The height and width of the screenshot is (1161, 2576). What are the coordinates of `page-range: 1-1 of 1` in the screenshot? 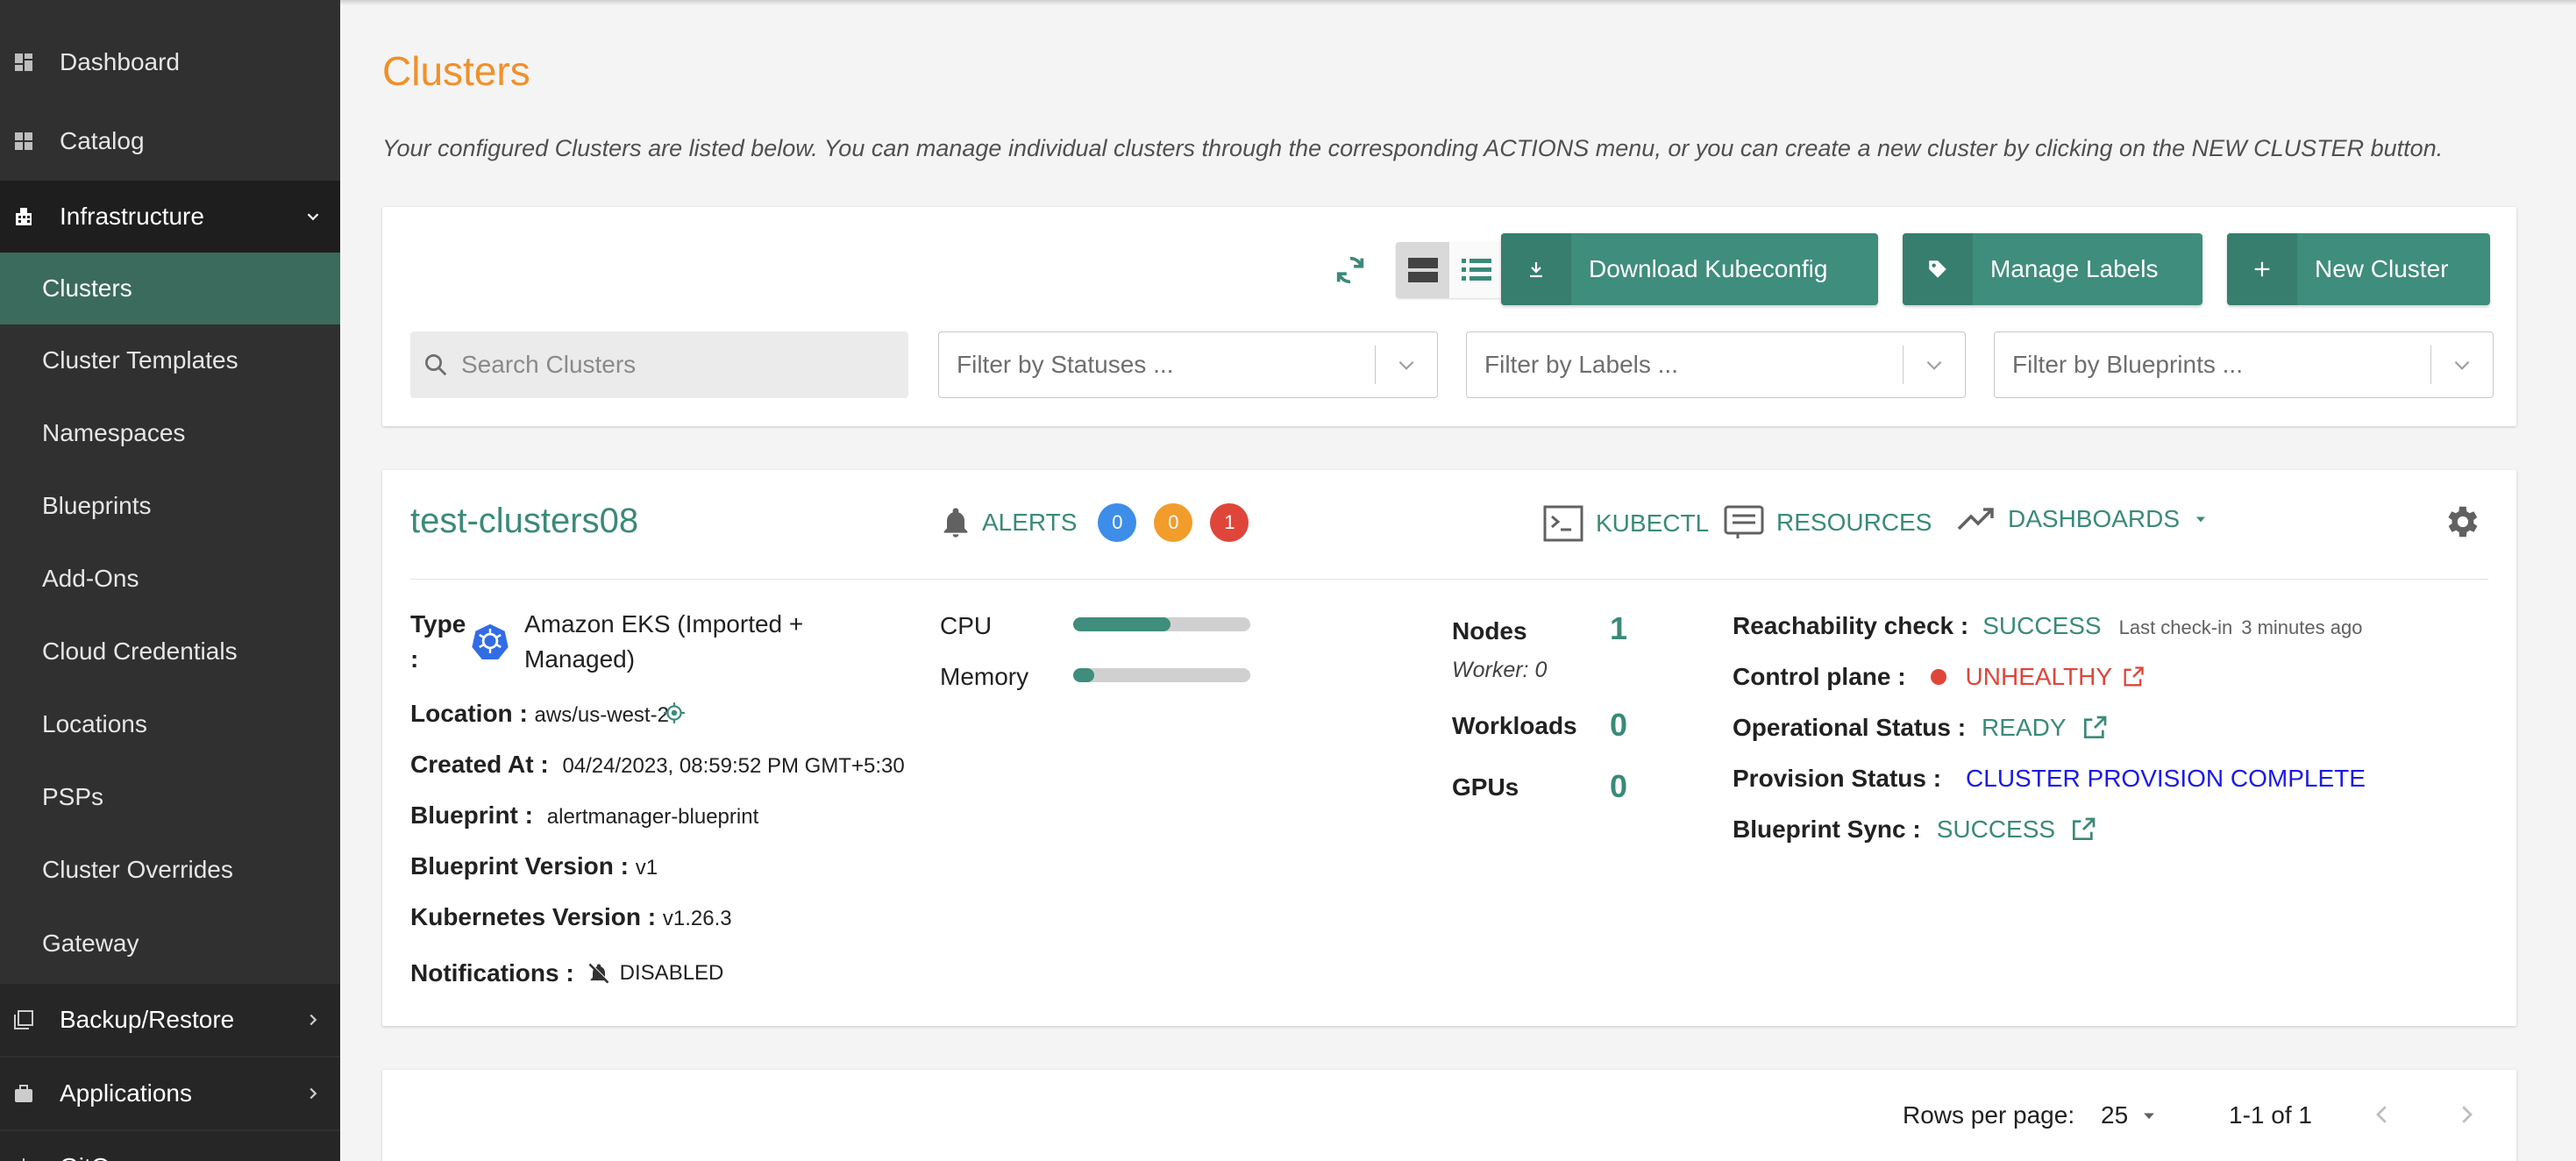 It's located at (2270, 1115).